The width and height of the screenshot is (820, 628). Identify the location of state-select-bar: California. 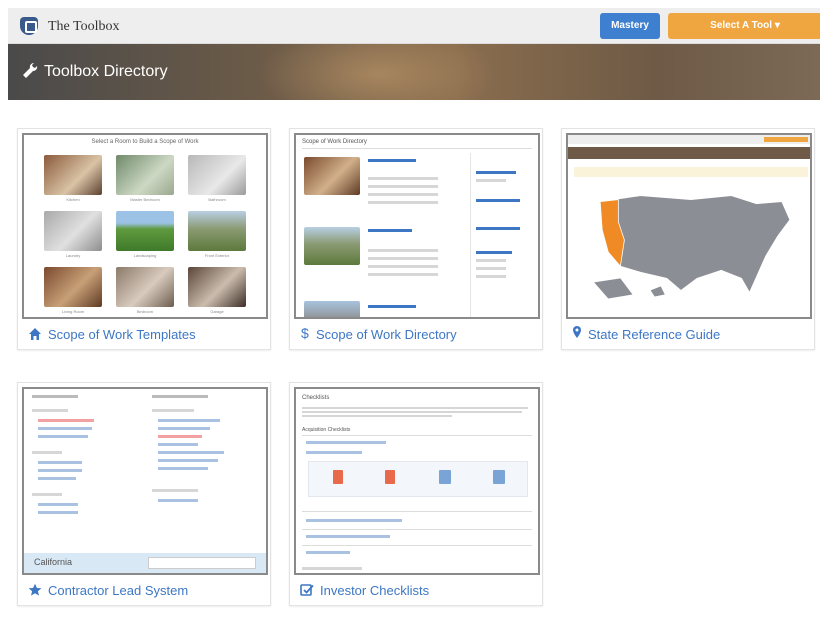
(145, 563).